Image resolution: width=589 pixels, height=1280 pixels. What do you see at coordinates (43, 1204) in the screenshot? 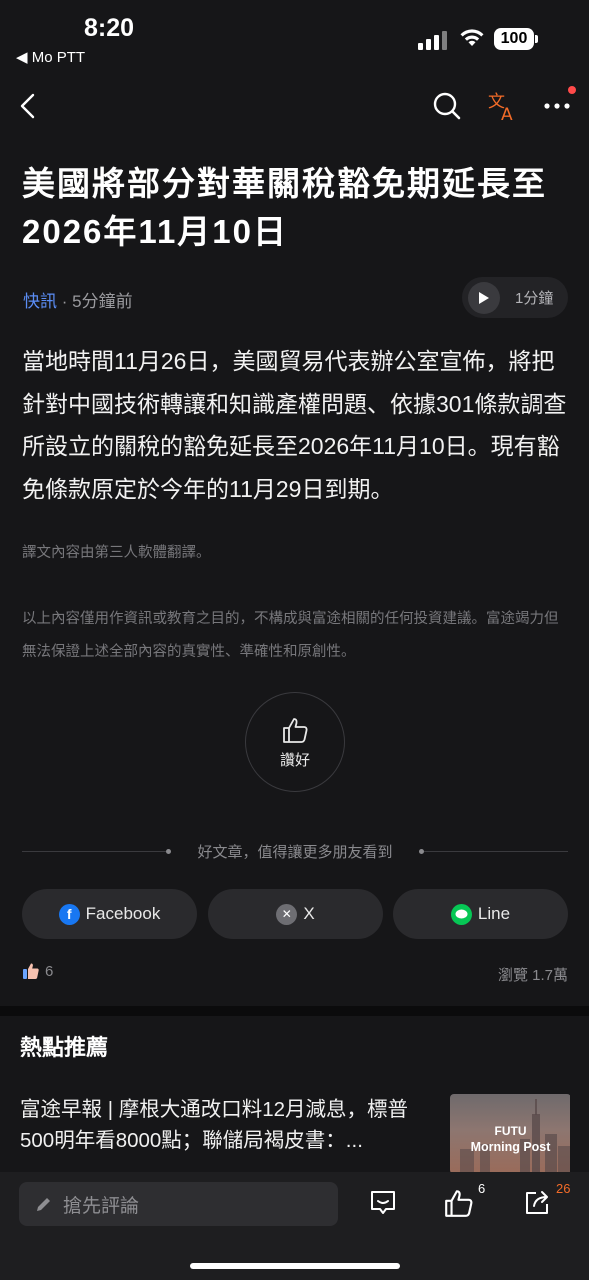
I see `pencil-icon` at bounding box center [43, 1204].